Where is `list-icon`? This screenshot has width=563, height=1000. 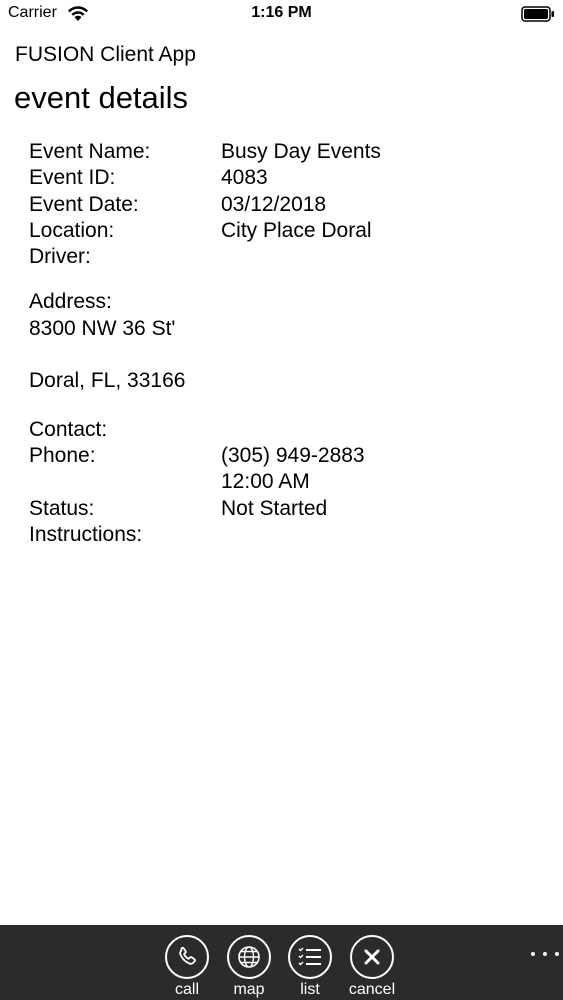 list-icon is located at coordinates (310, 957).